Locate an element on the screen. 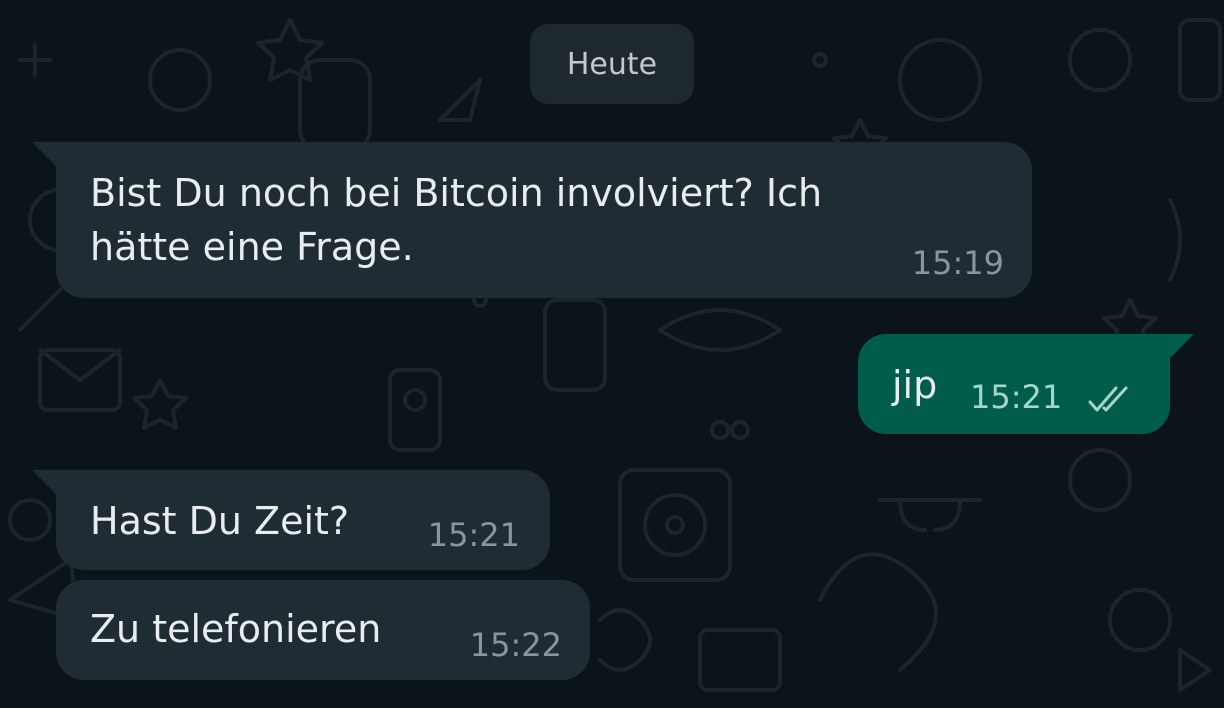 The width and height of the screenshot is (1224, 708). message-bubble-outgoing: jip 15:21 is located at coordinates (1026, 384).